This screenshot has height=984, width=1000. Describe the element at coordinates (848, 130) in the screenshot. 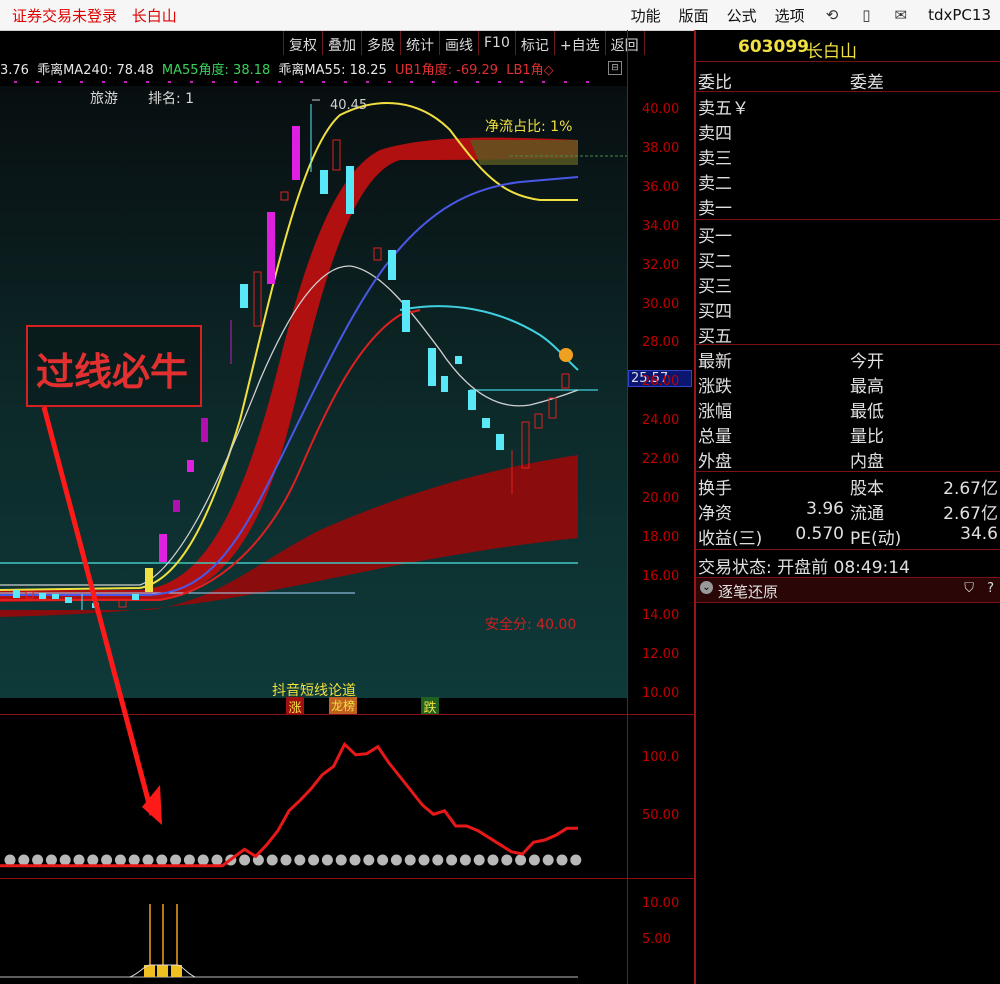

I see `sell-level-row: 卖四` at that location.